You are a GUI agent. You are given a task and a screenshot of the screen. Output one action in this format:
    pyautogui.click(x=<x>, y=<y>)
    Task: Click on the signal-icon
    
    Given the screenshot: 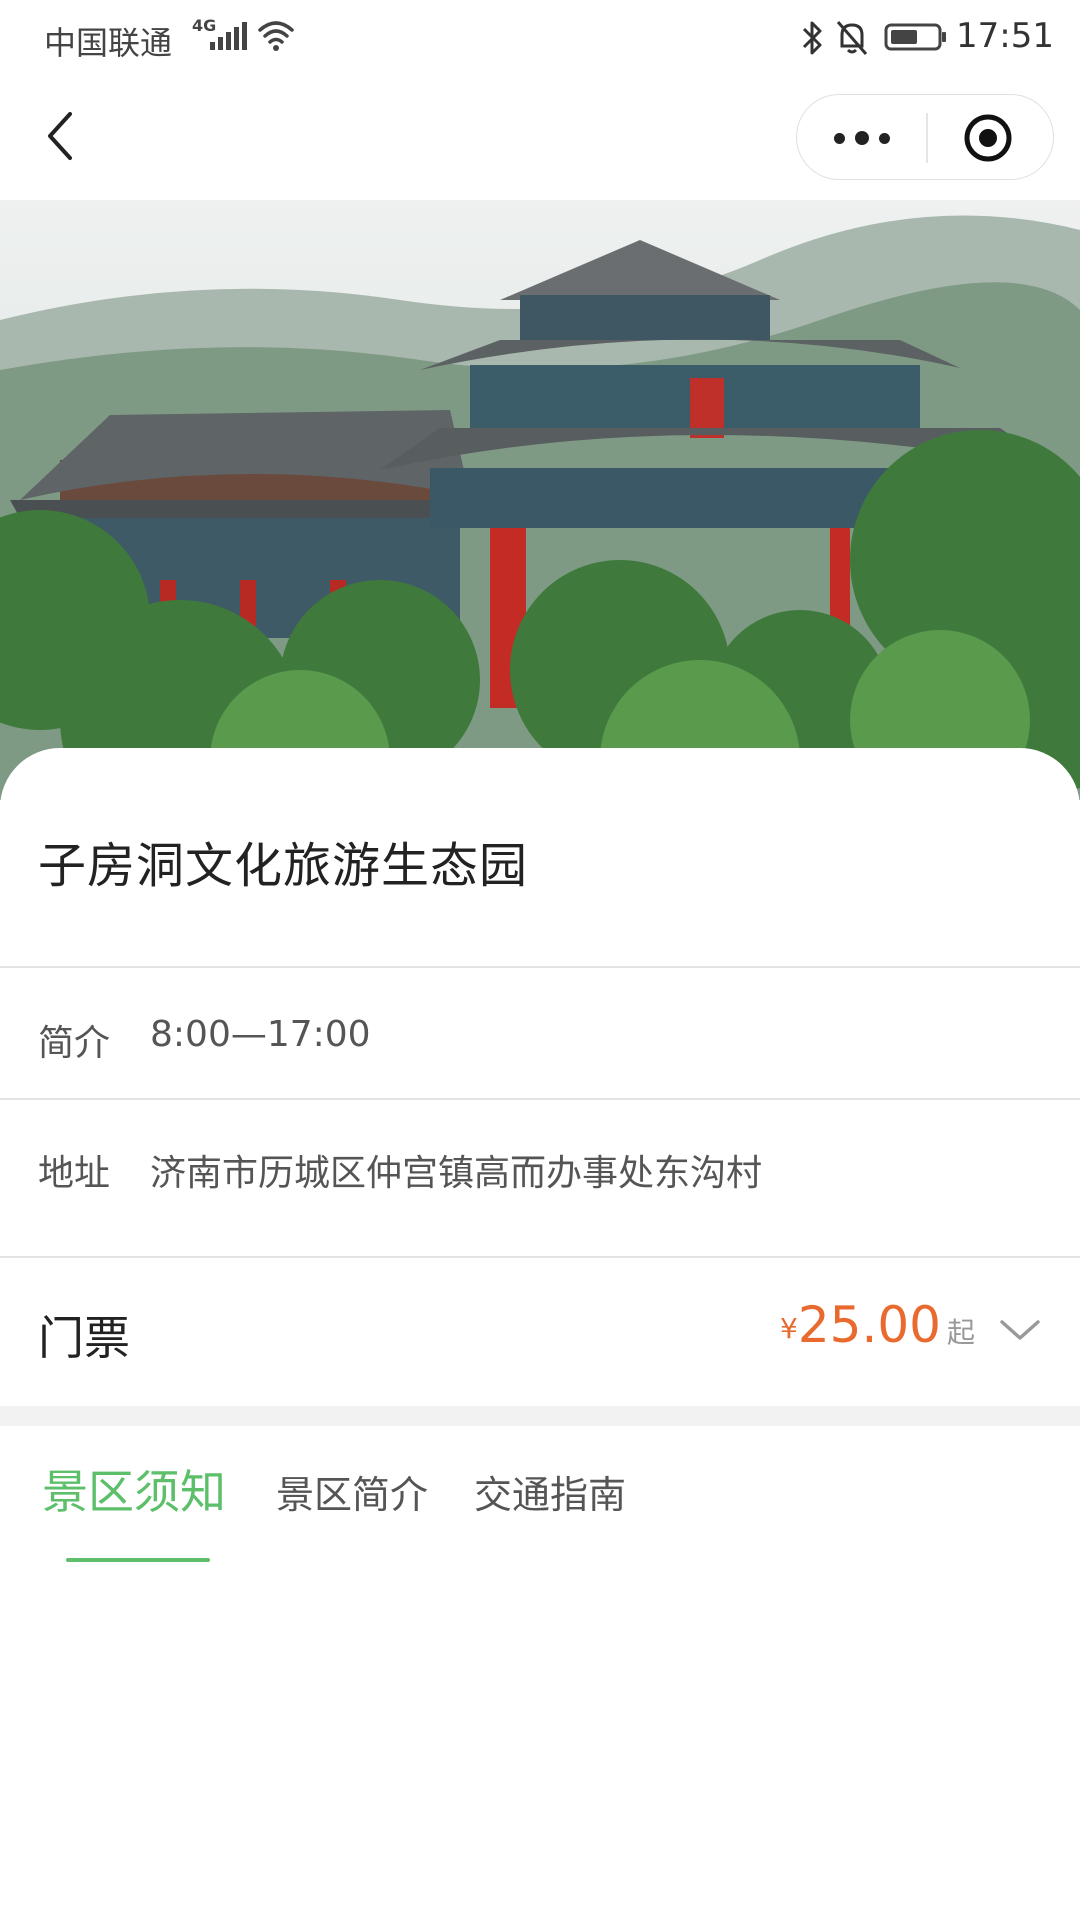 What is the action you would take?
    pyautogui.click(x=228, y=36)
    